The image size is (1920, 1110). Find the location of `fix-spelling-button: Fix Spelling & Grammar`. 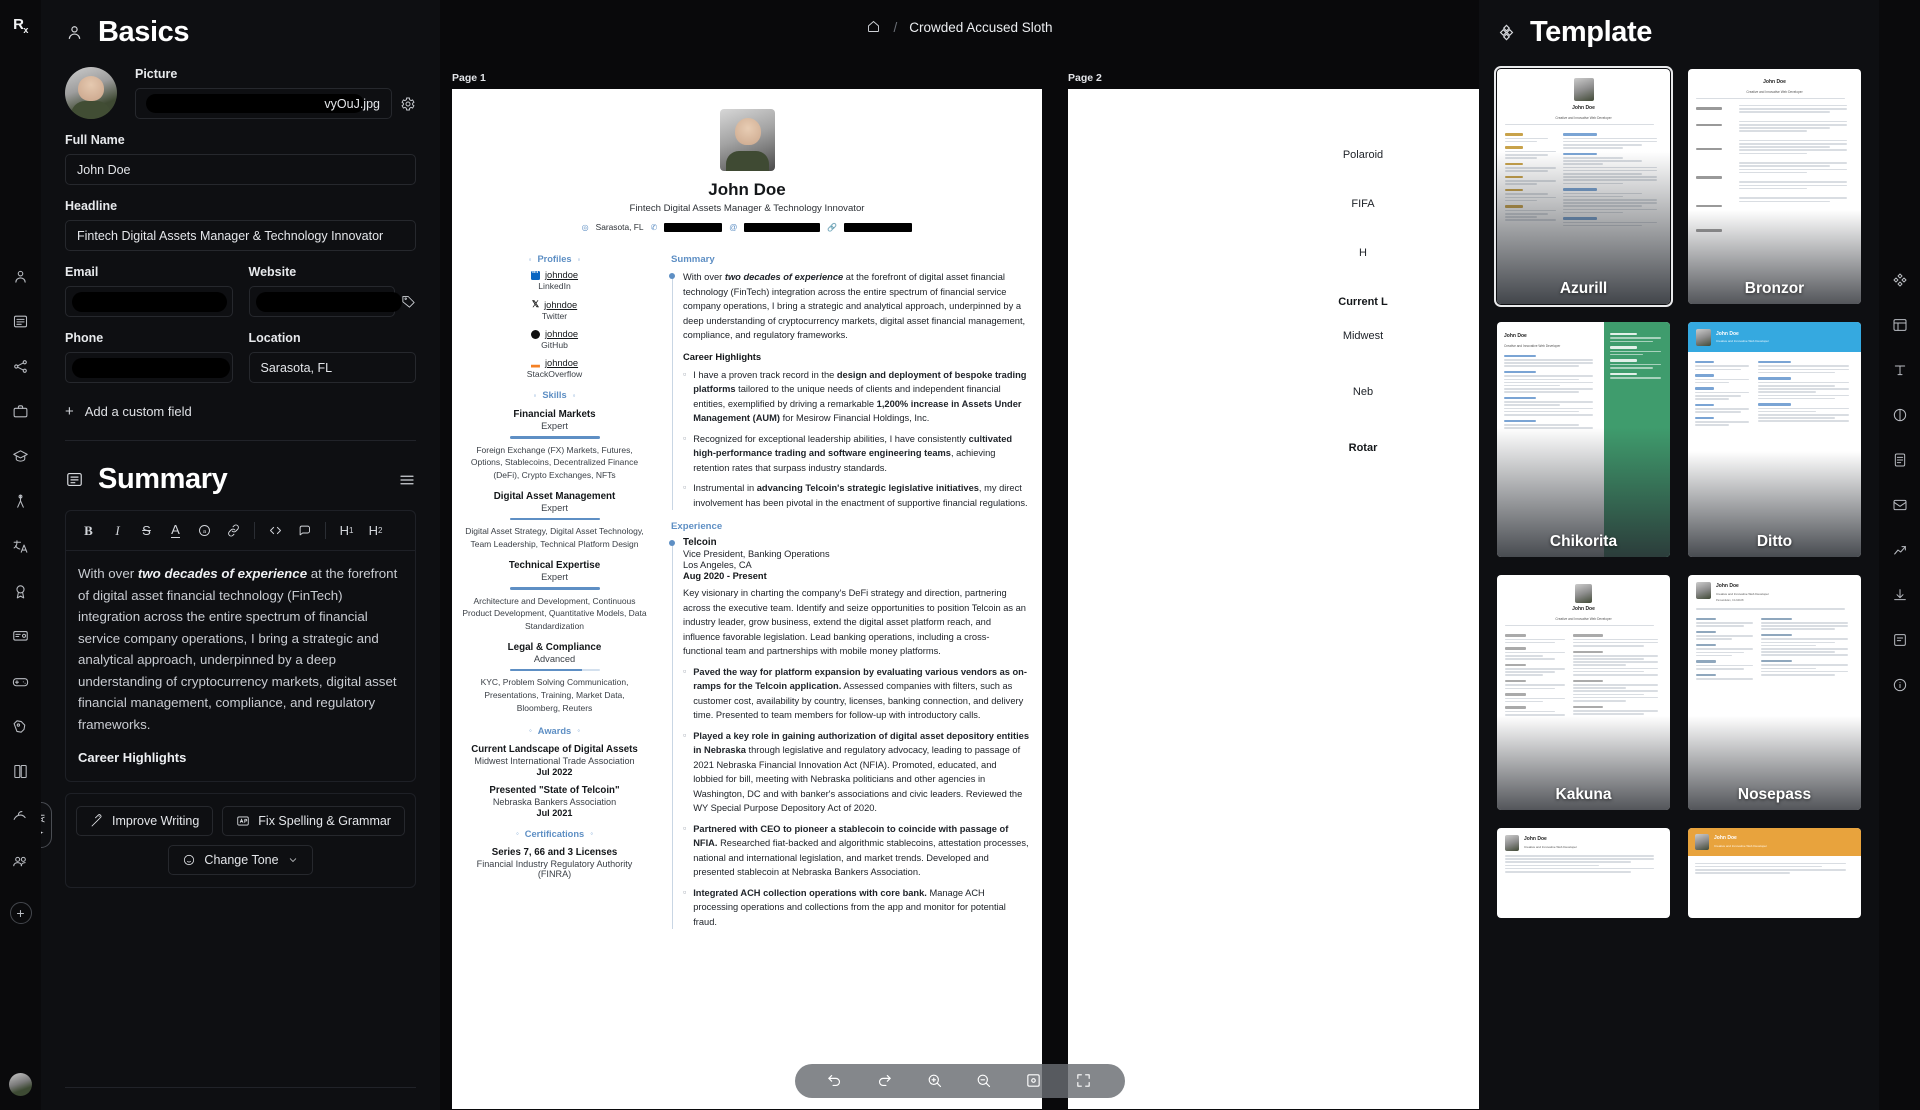

fix-spelling-button: Fix Spelling & Grammar is located at coordinates (313, 821).